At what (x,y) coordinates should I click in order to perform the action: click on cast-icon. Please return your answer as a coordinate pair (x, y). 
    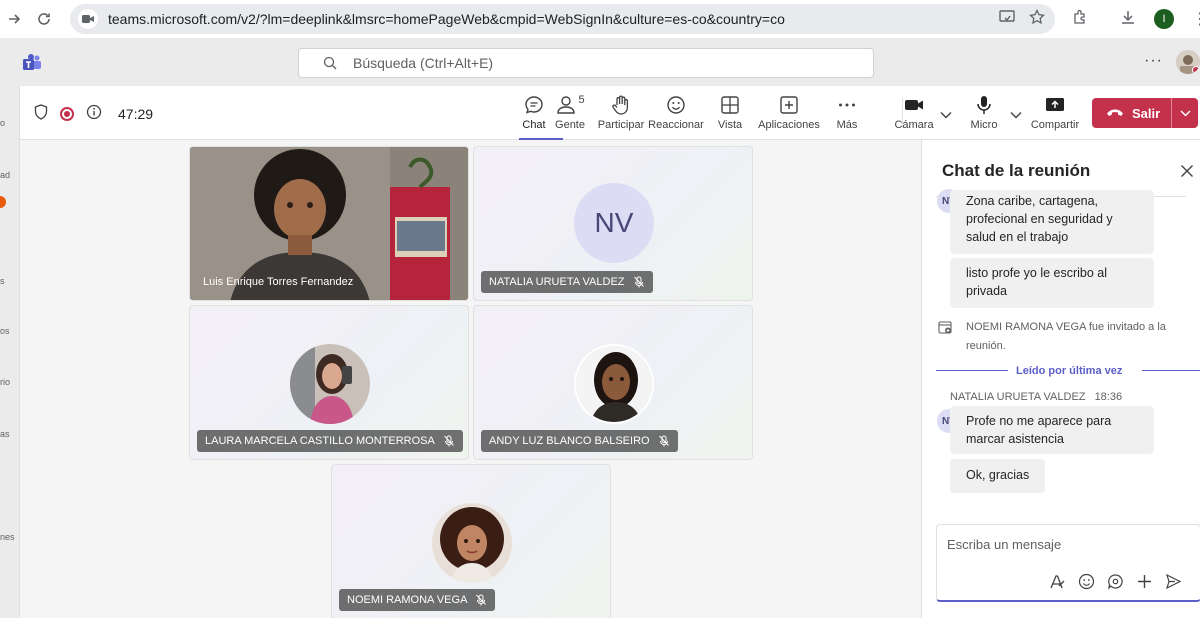
    Looking at the image, I should click on (1007, 19).